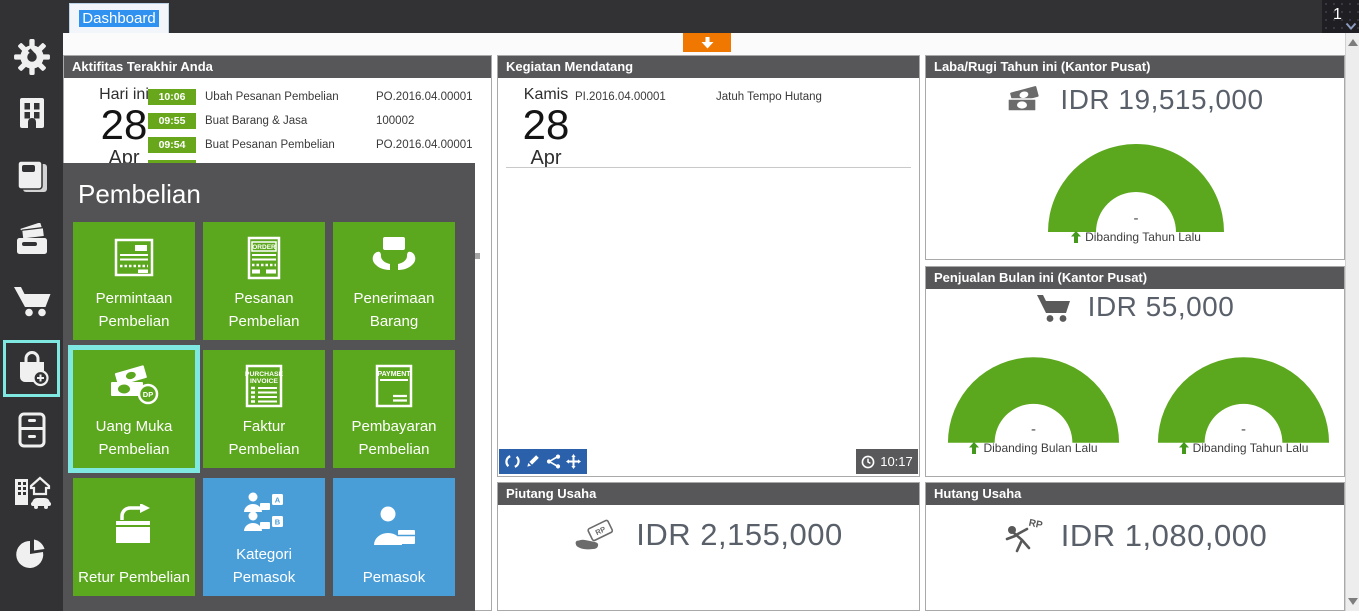 This screenshot has height=611, width=1359. I want to click on tile-label: Kategori Pemasok, so click(264, 565).